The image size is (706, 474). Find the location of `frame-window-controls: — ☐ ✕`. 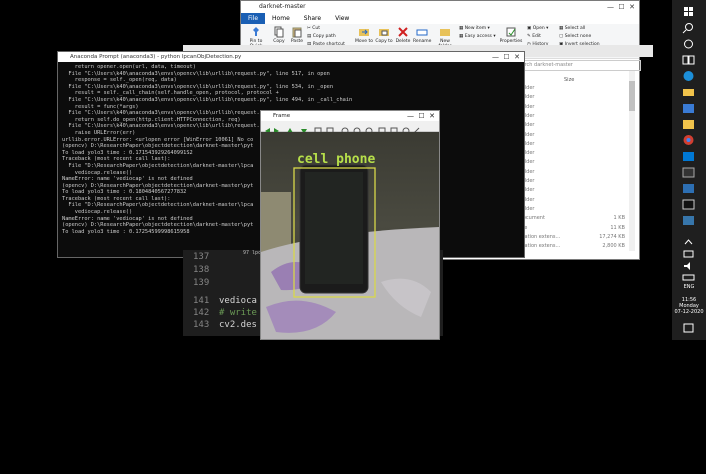

frame-window-controls: — ☐ ✕ is located at coordinates (421, 116).